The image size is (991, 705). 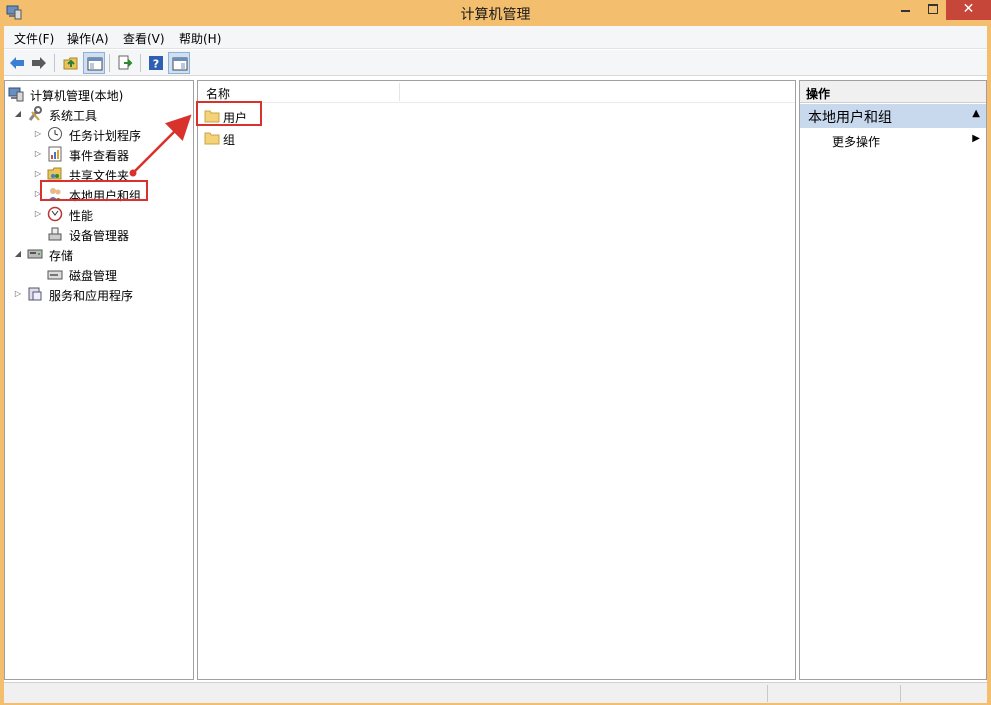 What do you see at coordinates (850, 118) in the screenshot?
I see `action-section-label: 本地用户和组` at bounding box center [850, 118].